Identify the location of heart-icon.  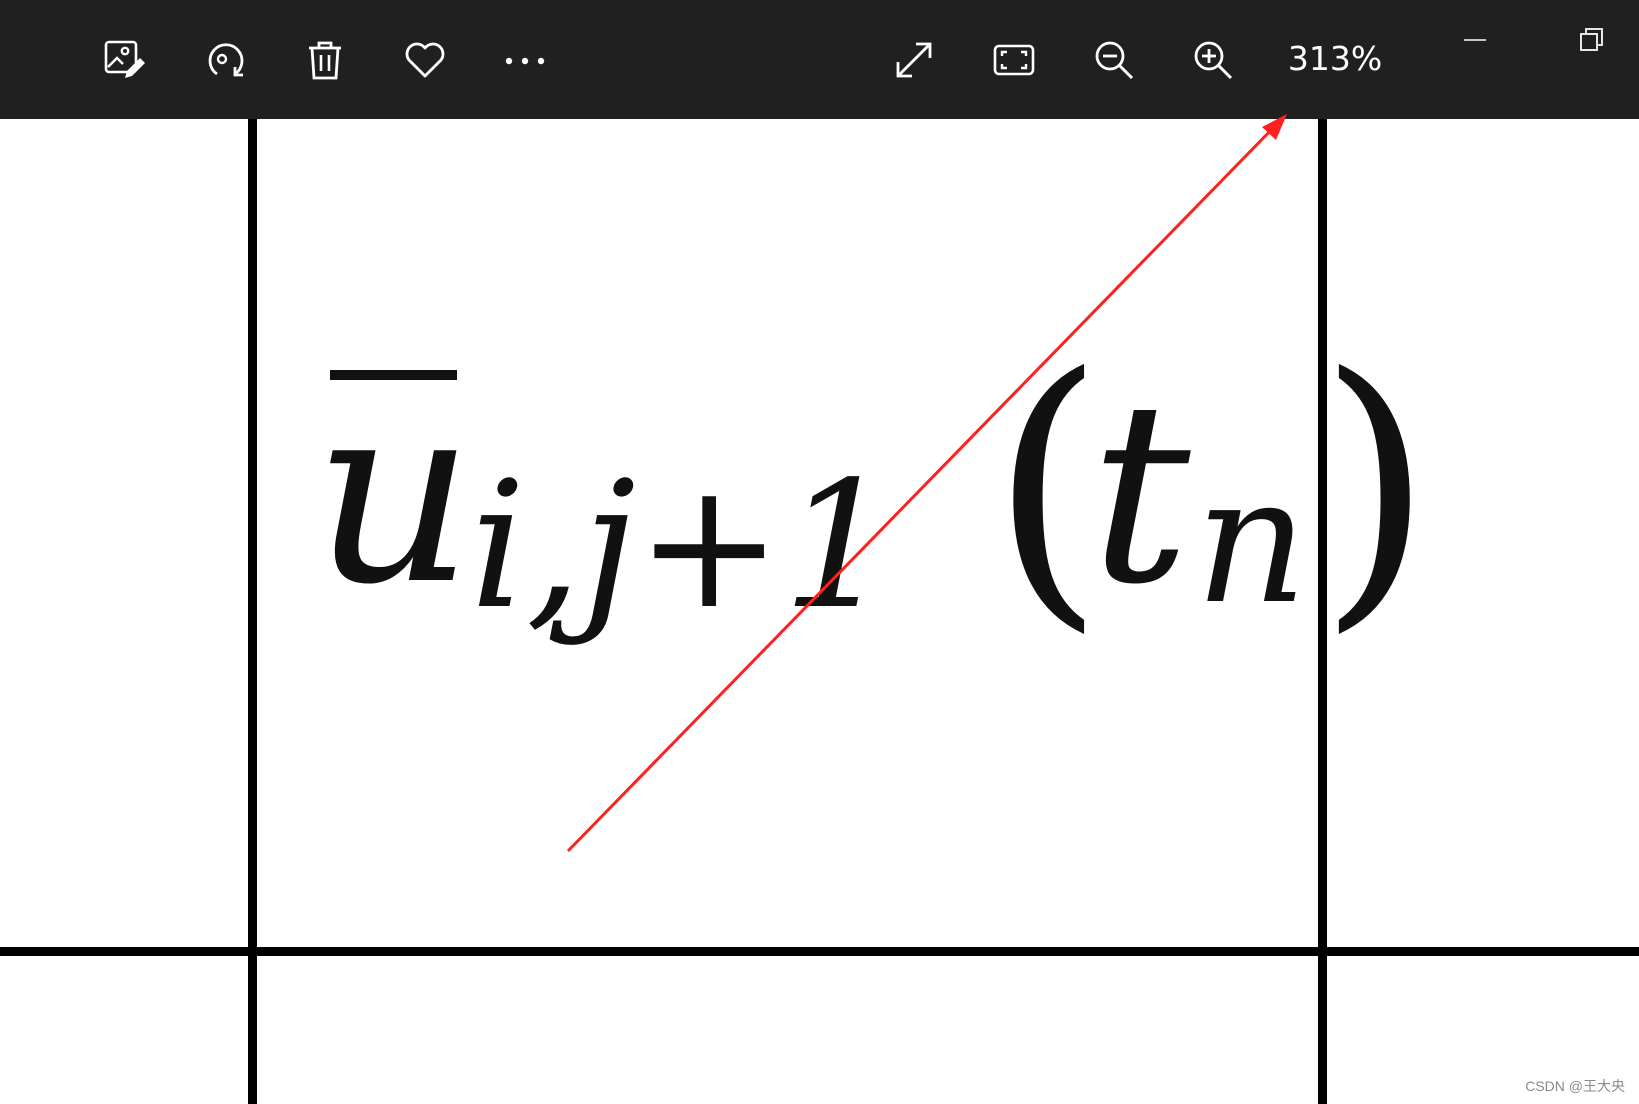
(425, 60).